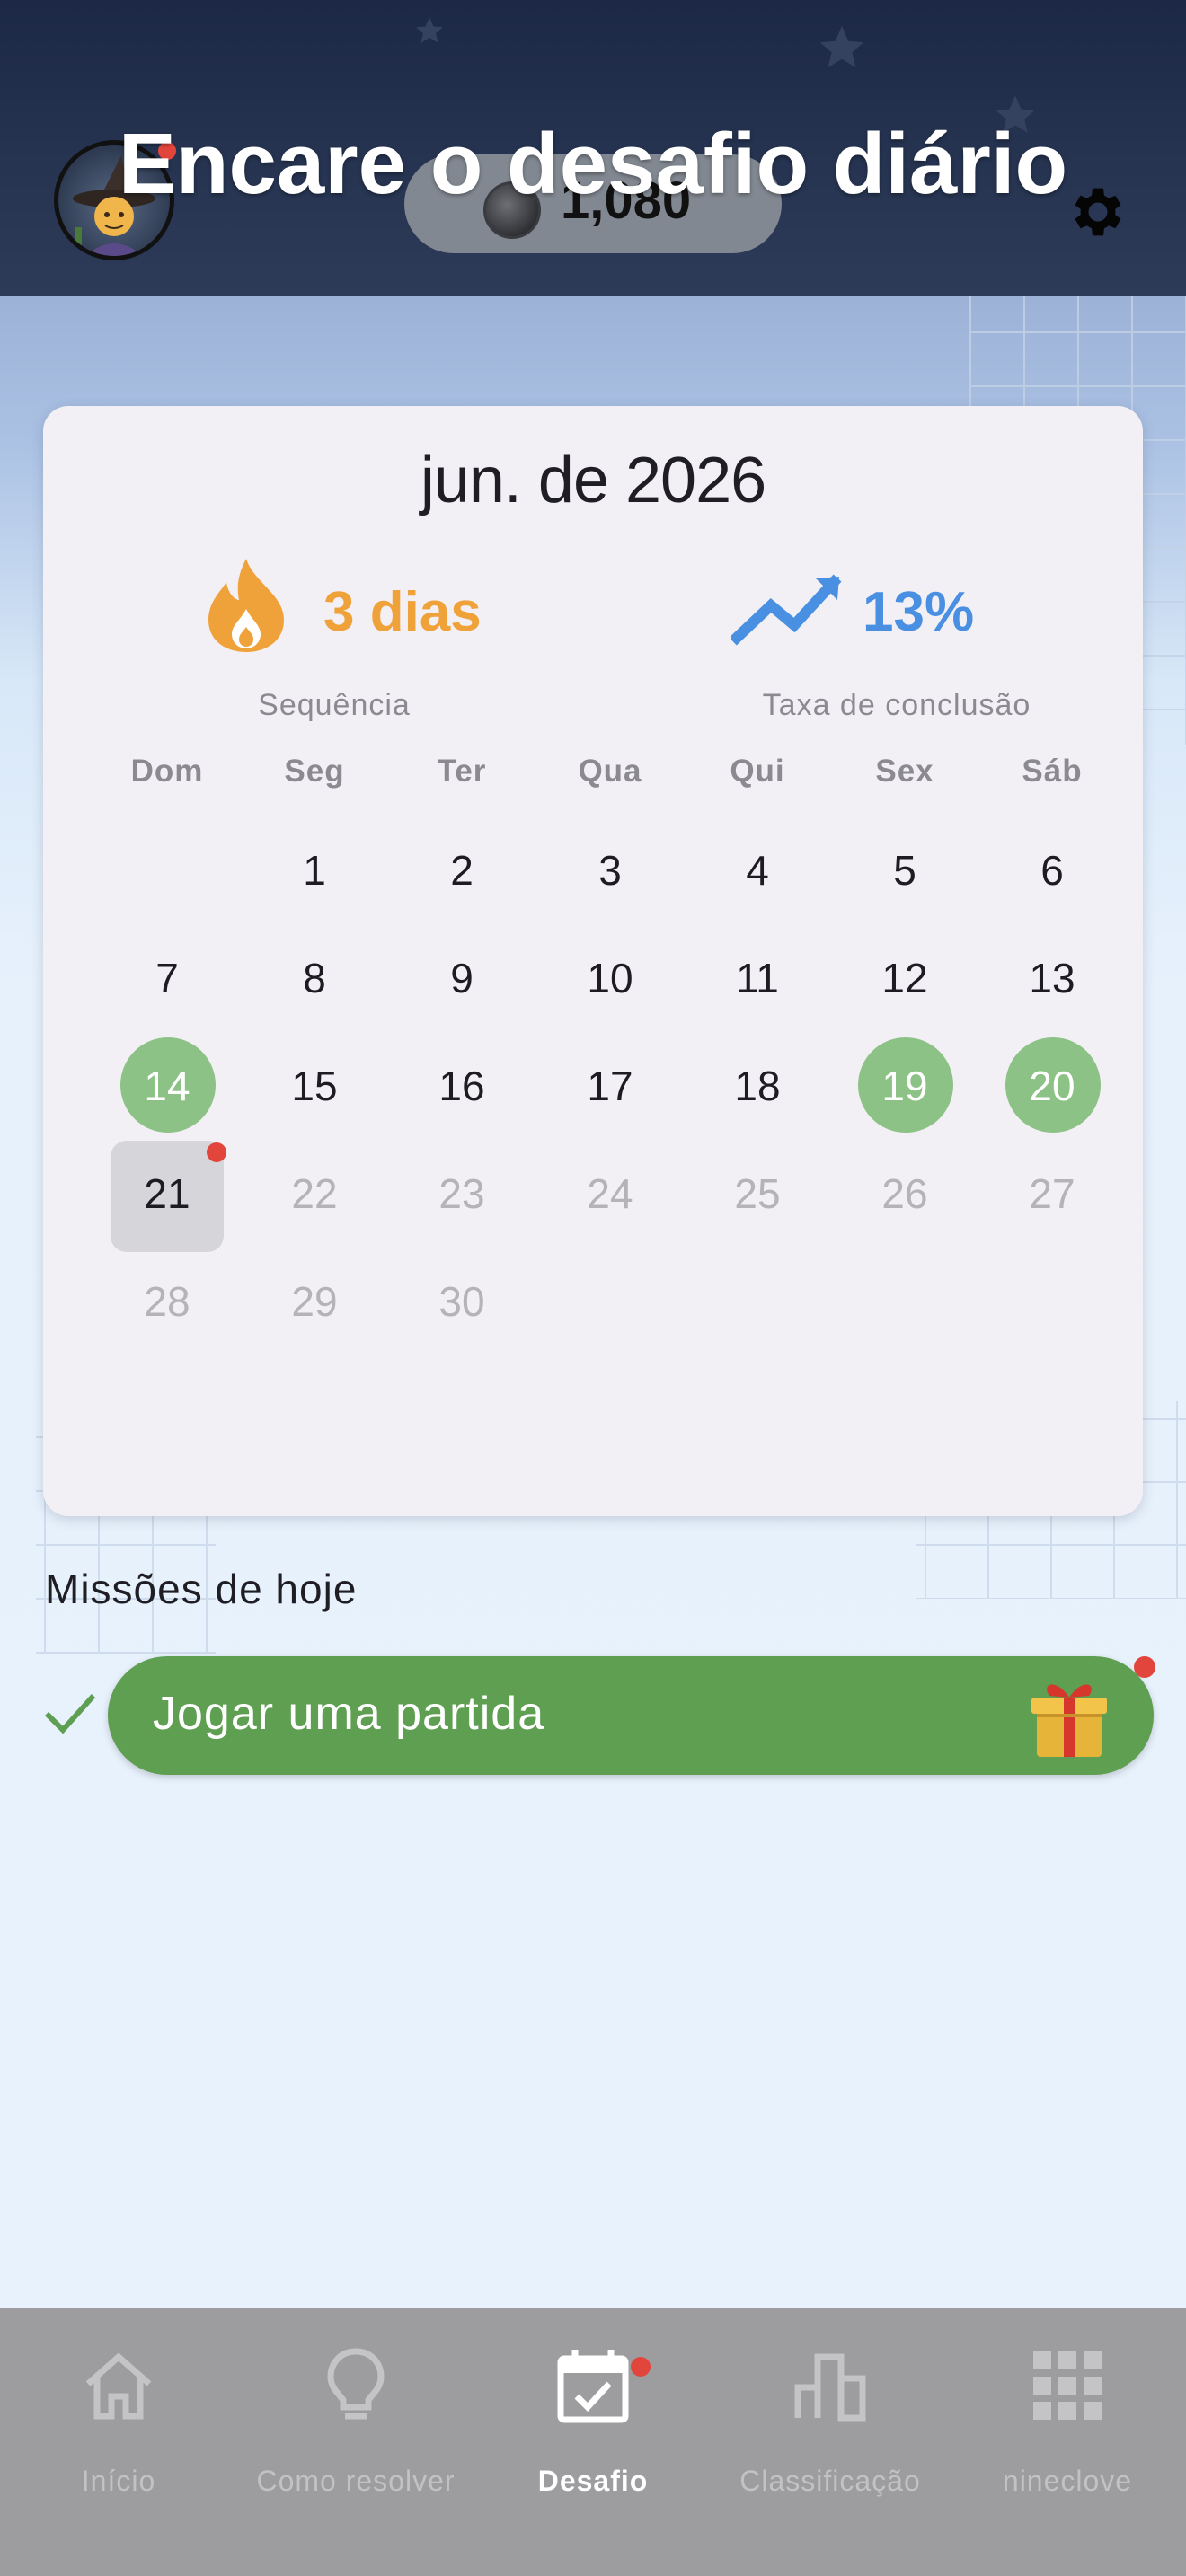 This screenshot has width=1186, height=2576. I want to click on calendar-day-number: 22, so click(314, 1193).